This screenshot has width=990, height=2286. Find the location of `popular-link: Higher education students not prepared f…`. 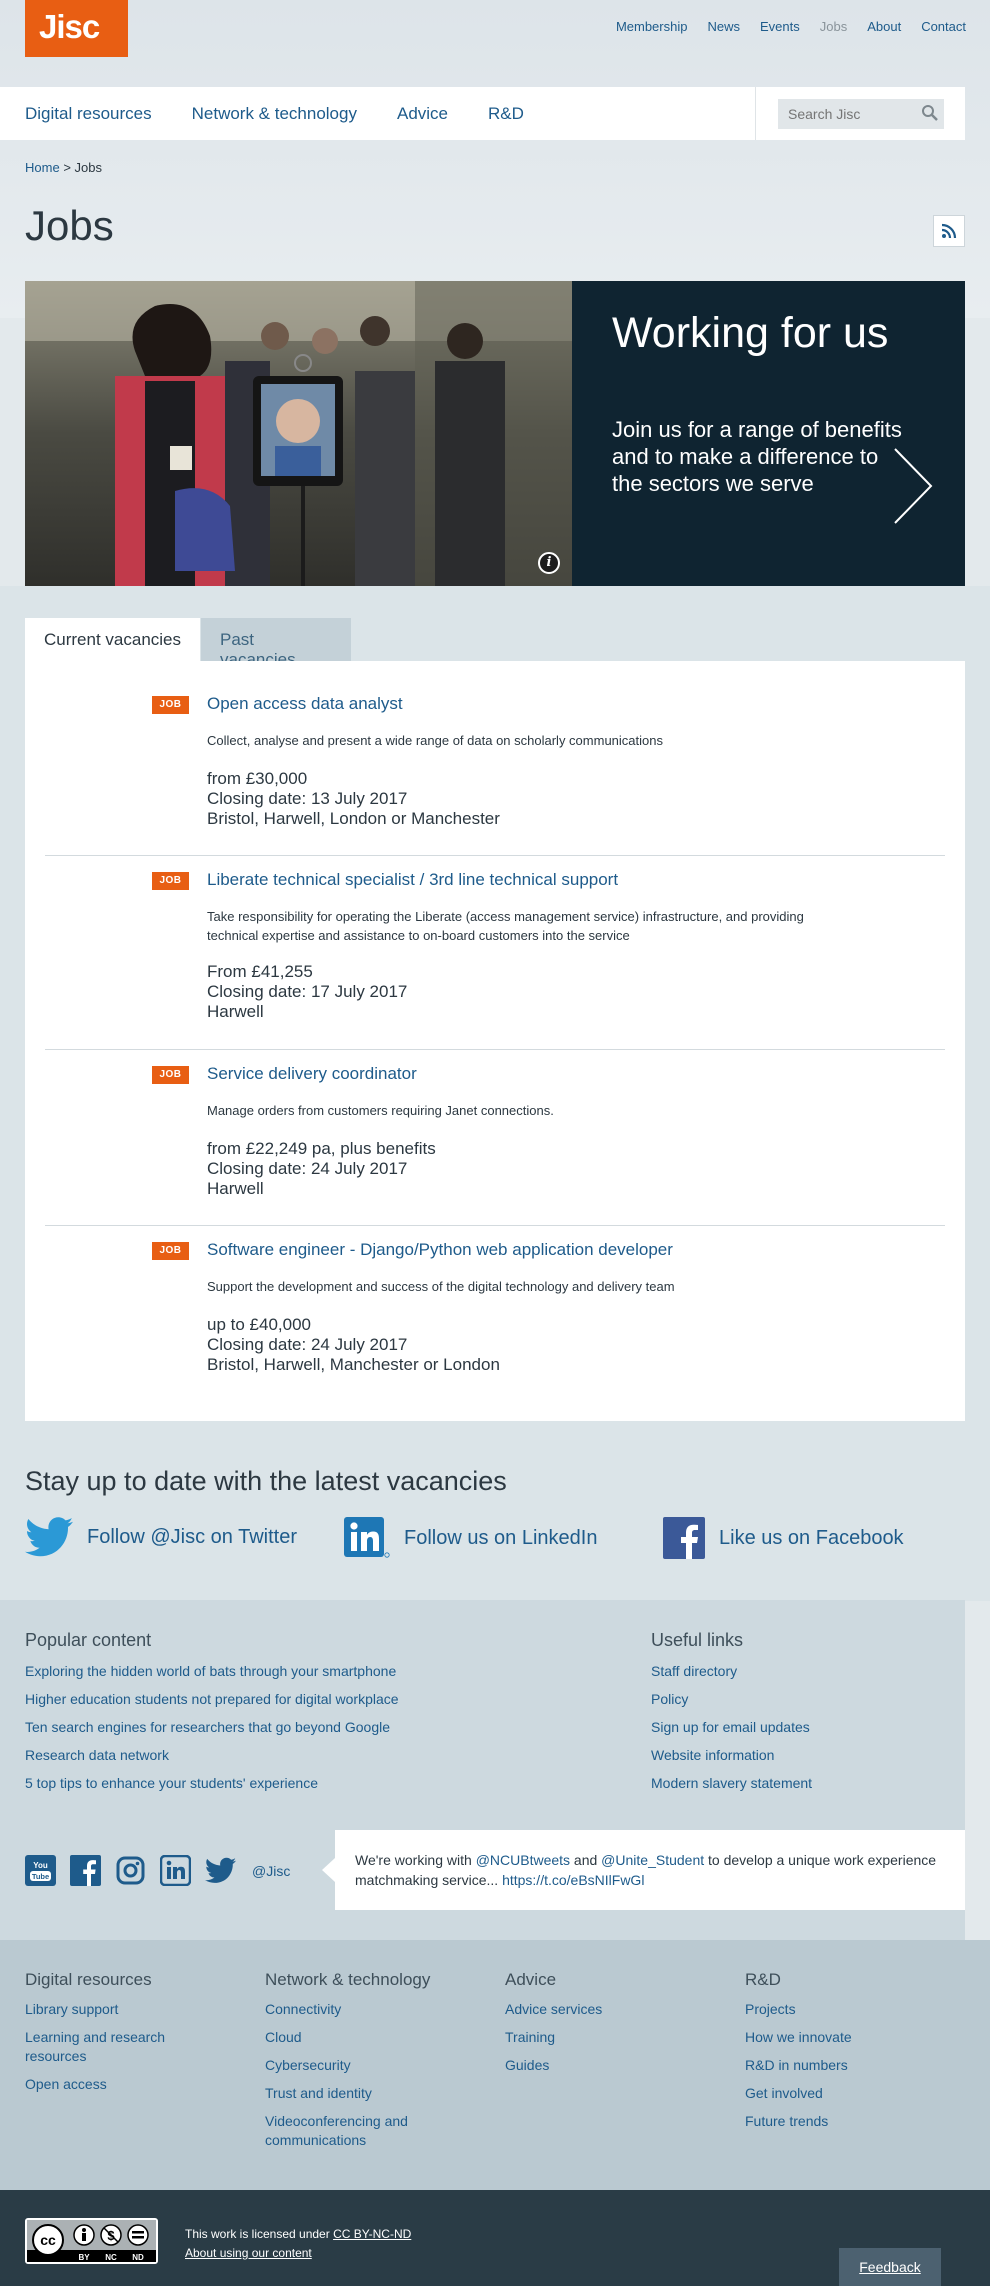

popular-link: Higher education students not prepared f… is located at coordinates (212, 1699).